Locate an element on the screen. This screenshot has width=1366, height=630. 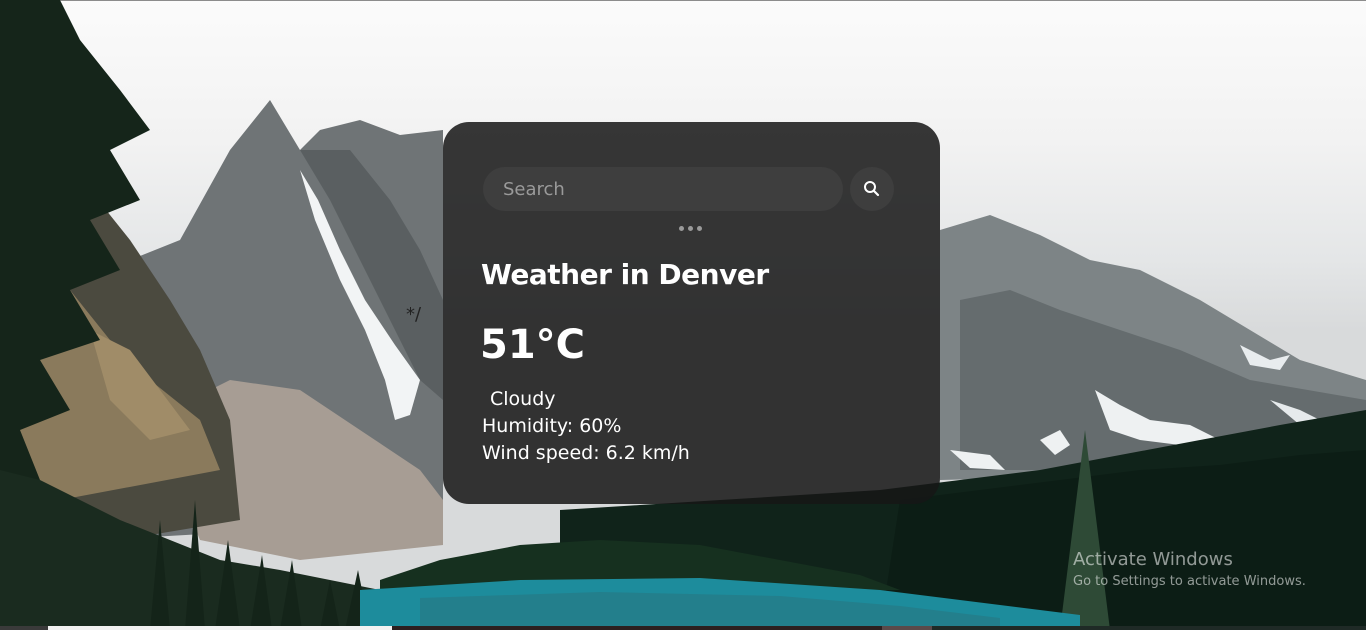
weather-description: Cloudy is located at coordinates (519, 399).